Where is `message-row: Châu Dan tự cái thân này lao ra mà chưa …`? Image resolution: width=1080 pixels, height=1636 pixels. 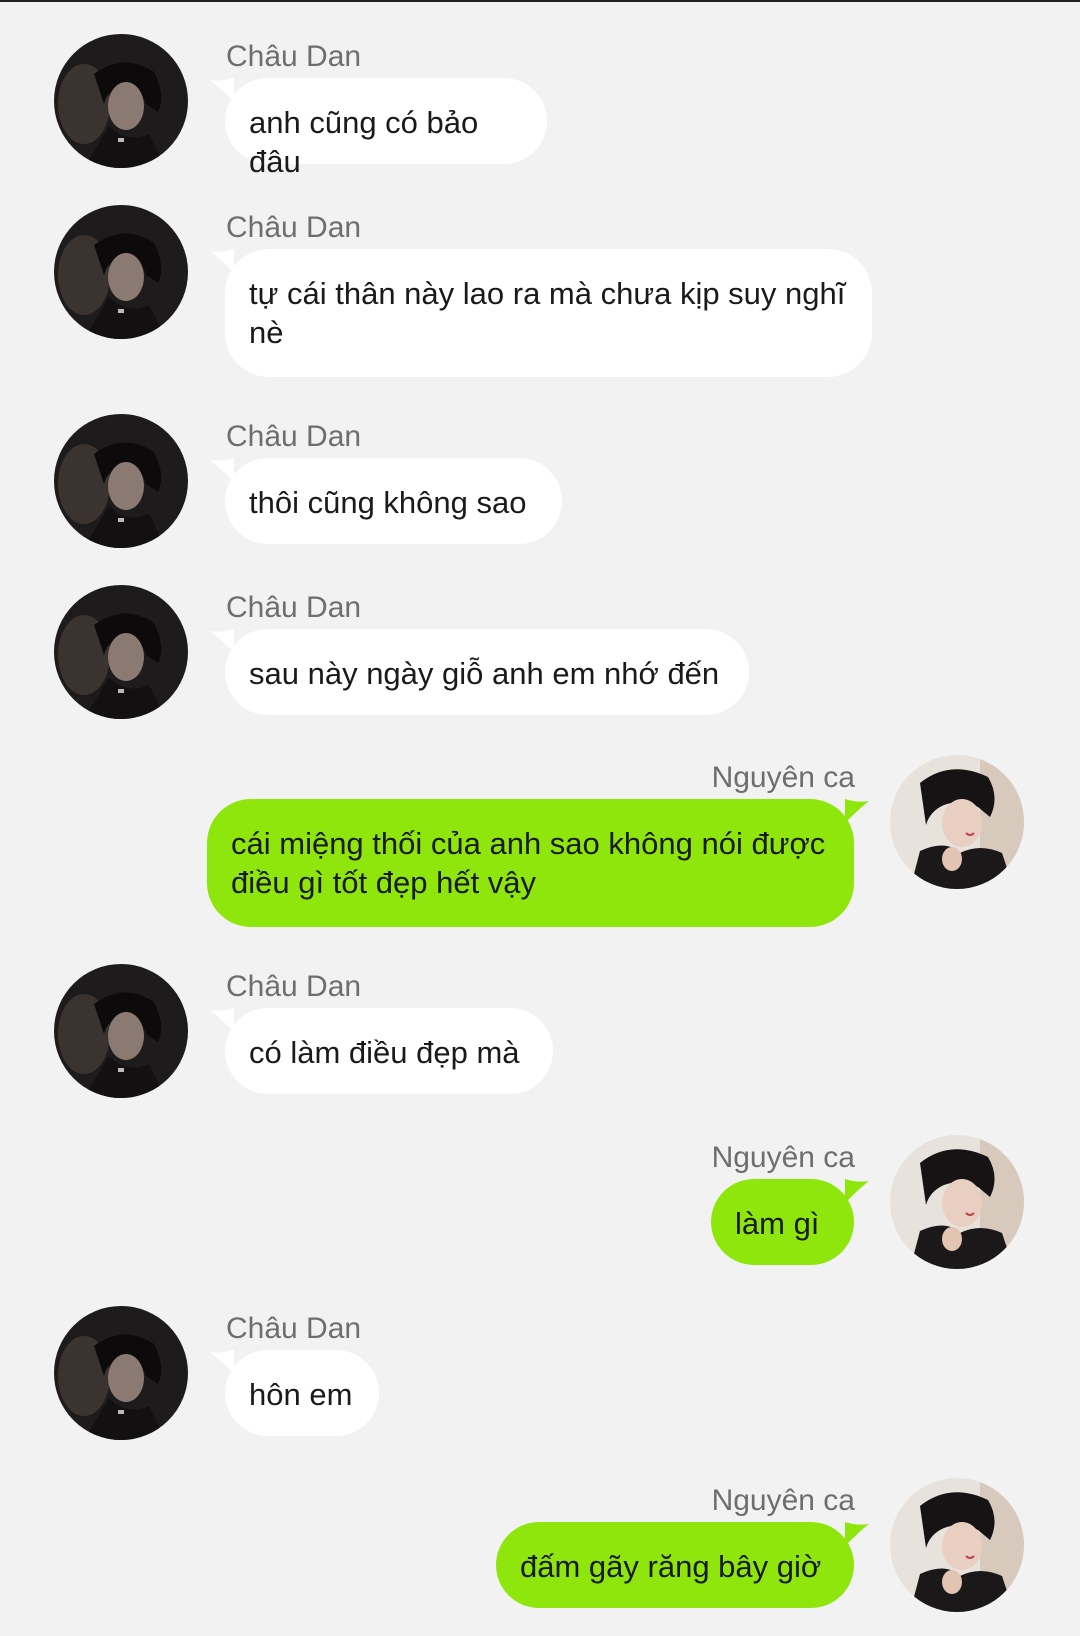 message-row: Châu Dan tự cái thân này lao ra mà chưa … is located at coordinates (540, 291).